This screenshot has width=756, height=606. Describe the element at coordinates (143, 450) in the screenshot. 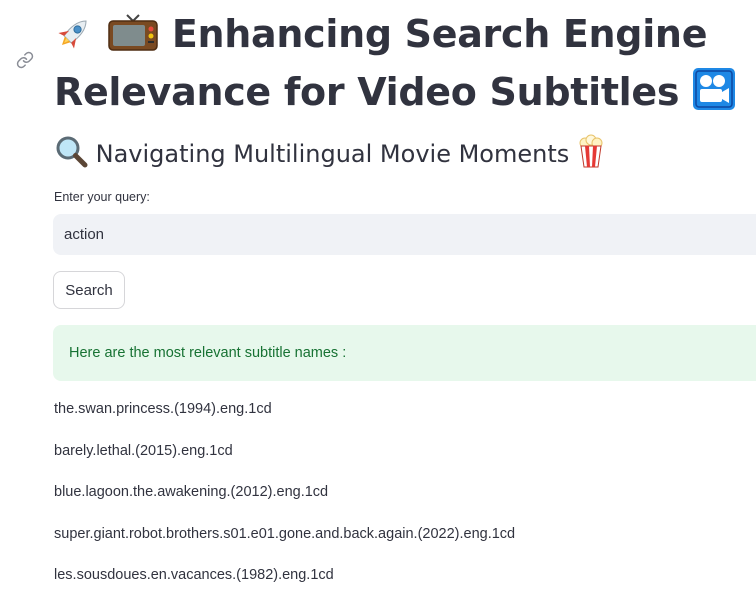

I see `list-item: barely.lethal.(2015).eng.1cd` at that location.